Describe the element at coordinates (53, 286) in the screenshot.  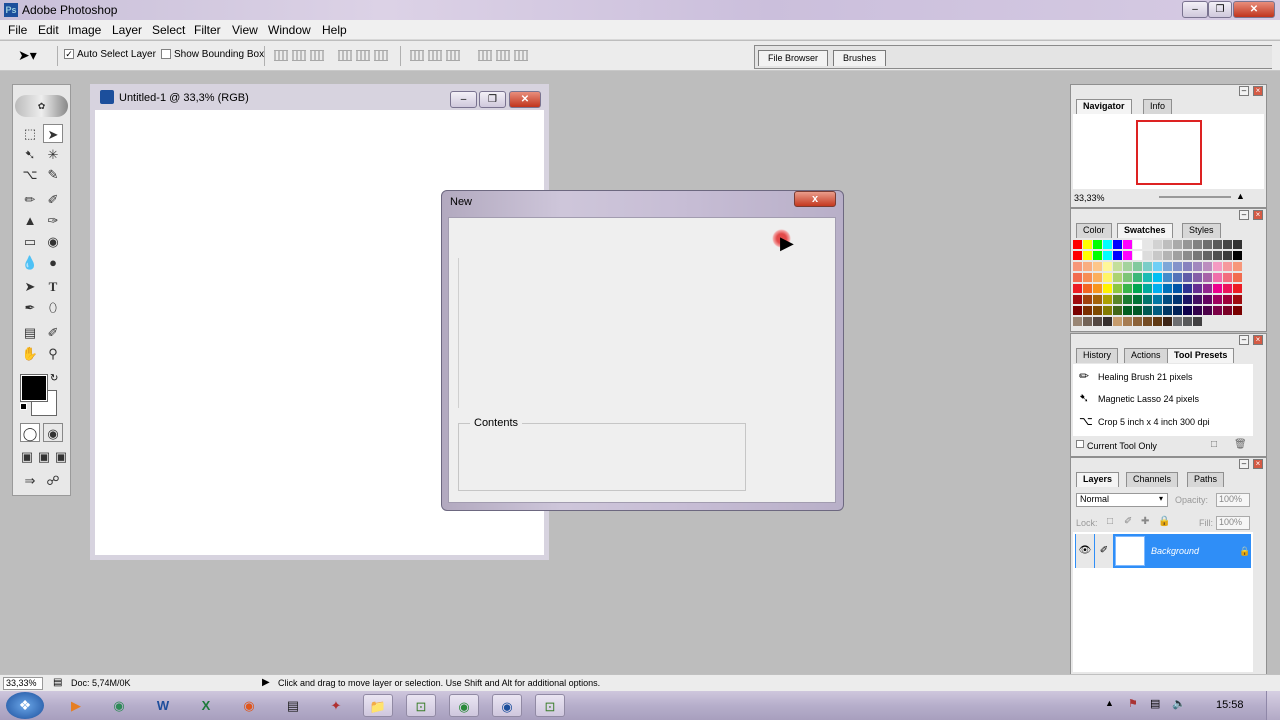
I see `type-tool-icon: T` at that location.